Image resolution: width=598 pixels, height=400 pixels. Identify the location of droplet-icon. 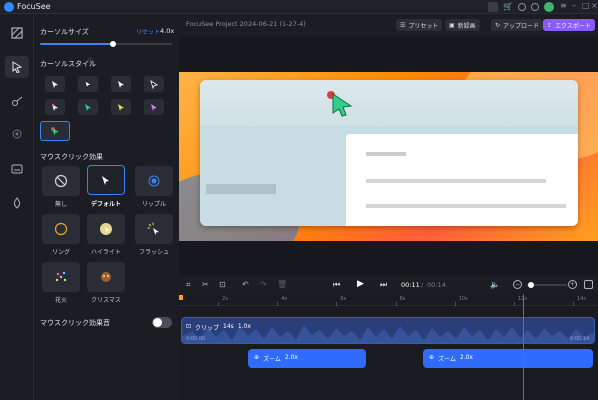
(17, 203).